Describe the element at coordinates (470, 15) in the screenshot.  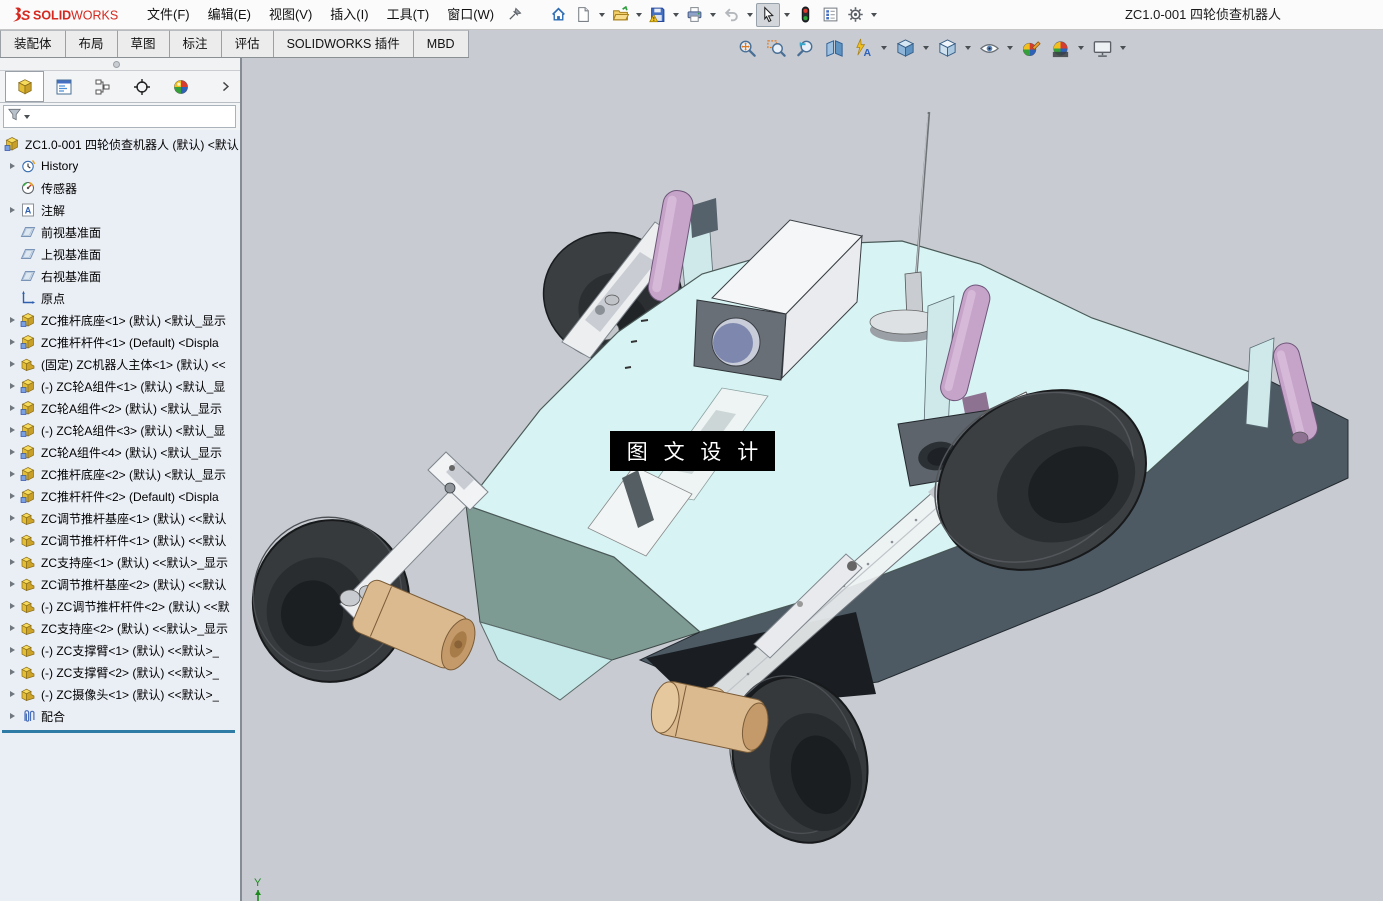
I see `menu-item-5: 窗口(W)` at that location.